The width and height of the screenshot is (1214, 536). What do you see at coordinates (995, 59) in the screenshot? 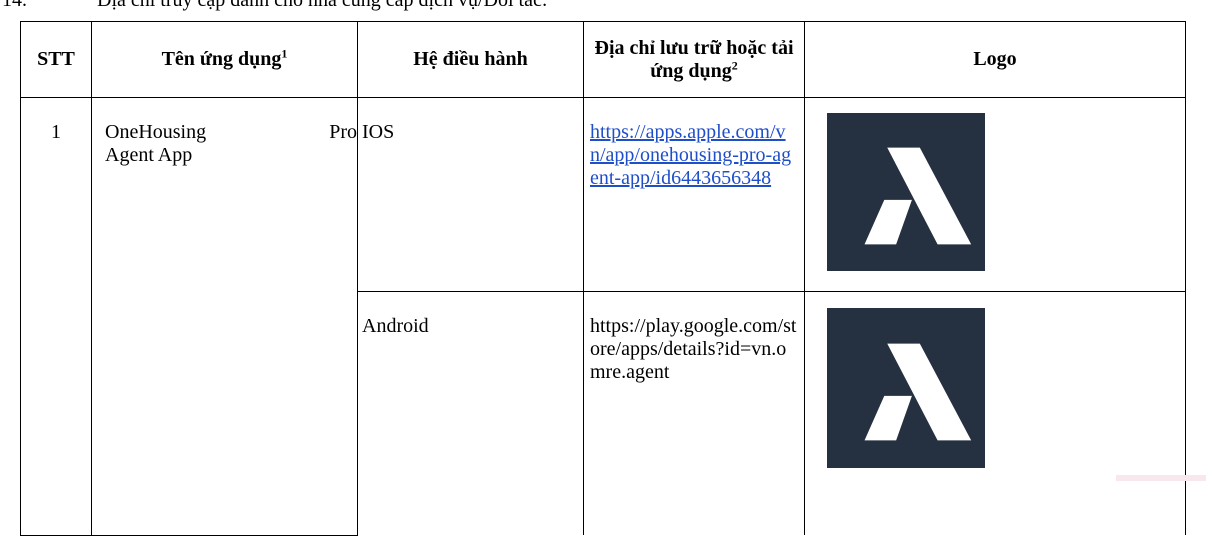
I see `header-logo: Logo` at bounding box center [995, 59].